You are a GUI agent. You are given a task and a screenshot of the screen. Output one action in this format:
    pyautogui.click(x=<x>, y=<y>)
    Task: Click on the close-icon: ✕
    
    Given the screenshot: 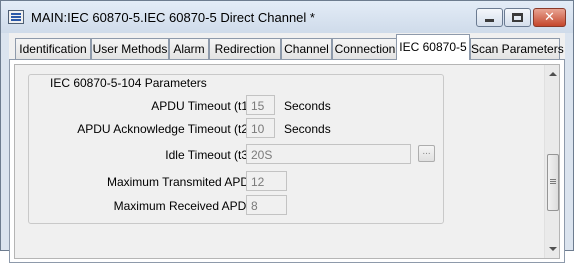 What is the action you would take?
    pyautogui.click(x=549, y=17)
    